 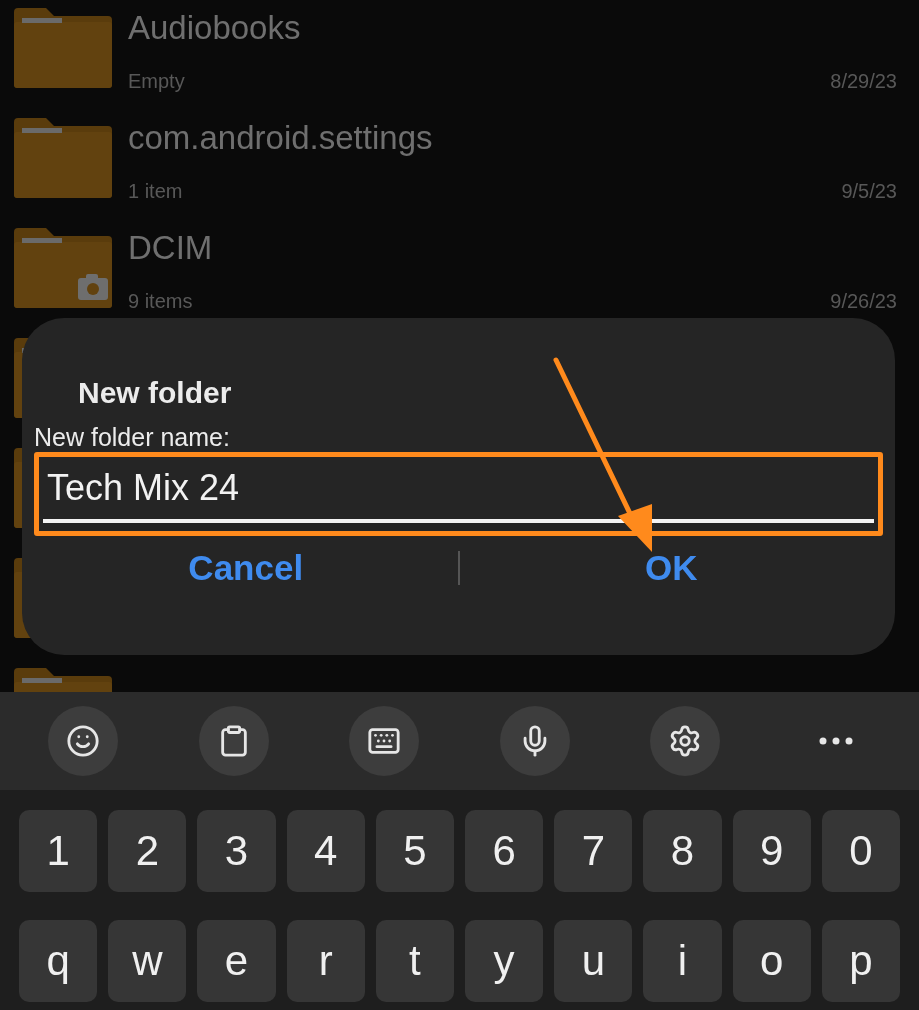 I want to click on folder-name-field: Tech Mix 24, so click(x=458, y=492).